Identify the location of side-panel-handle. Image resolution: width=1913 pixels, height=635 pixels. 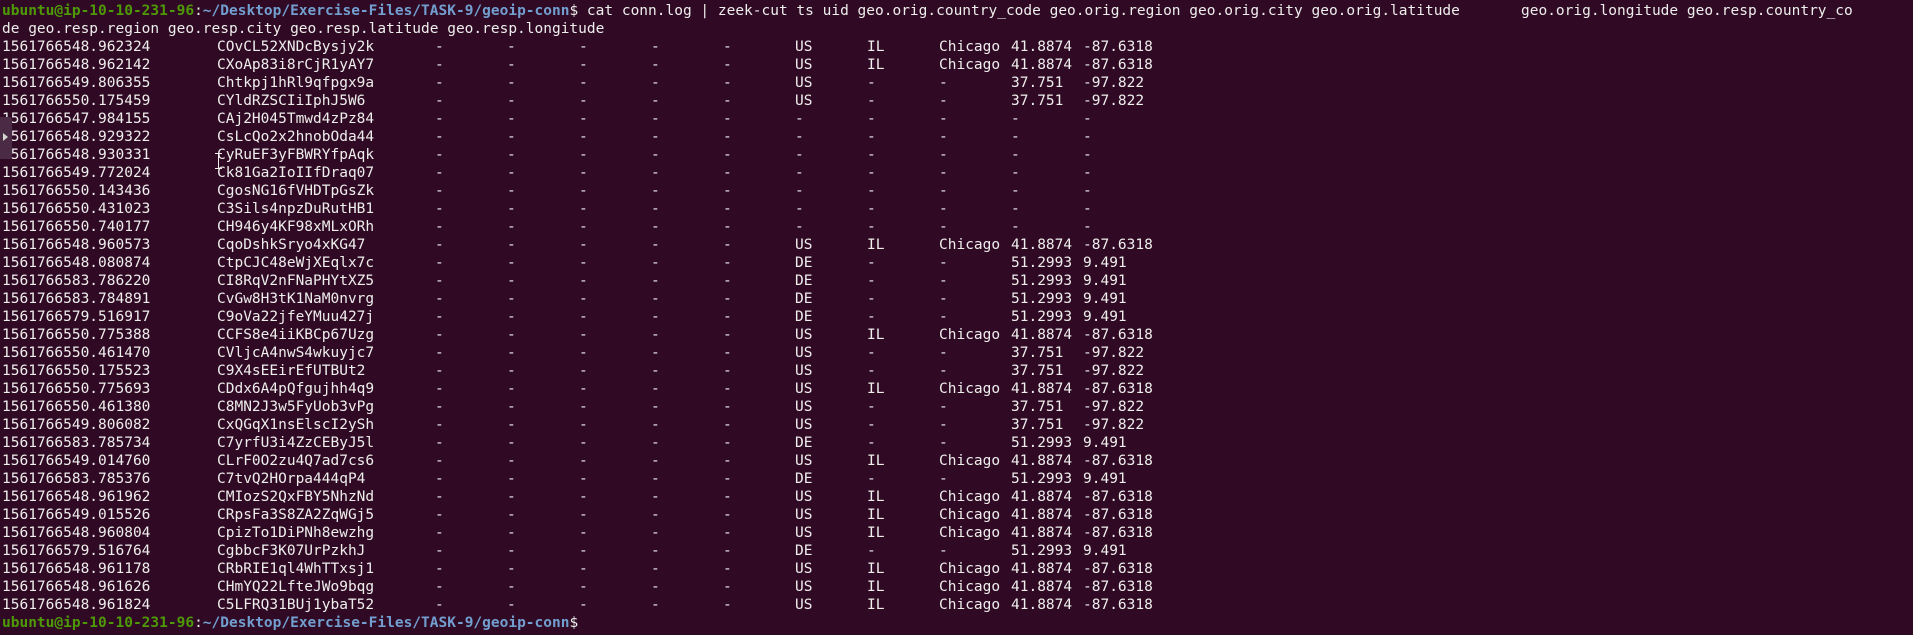
(6, 138).